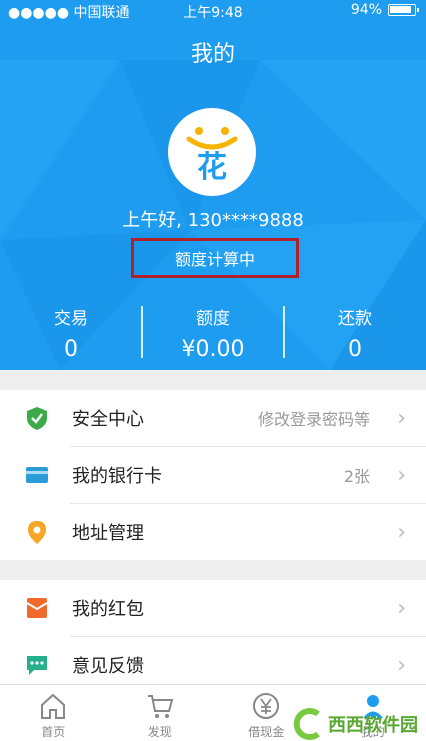 The width and height of the screenshot is (426, 741). Describe the element at coordinates (213, 532) in the screenshot. I see `menu-item-address: 地址管理 ›` at that location.